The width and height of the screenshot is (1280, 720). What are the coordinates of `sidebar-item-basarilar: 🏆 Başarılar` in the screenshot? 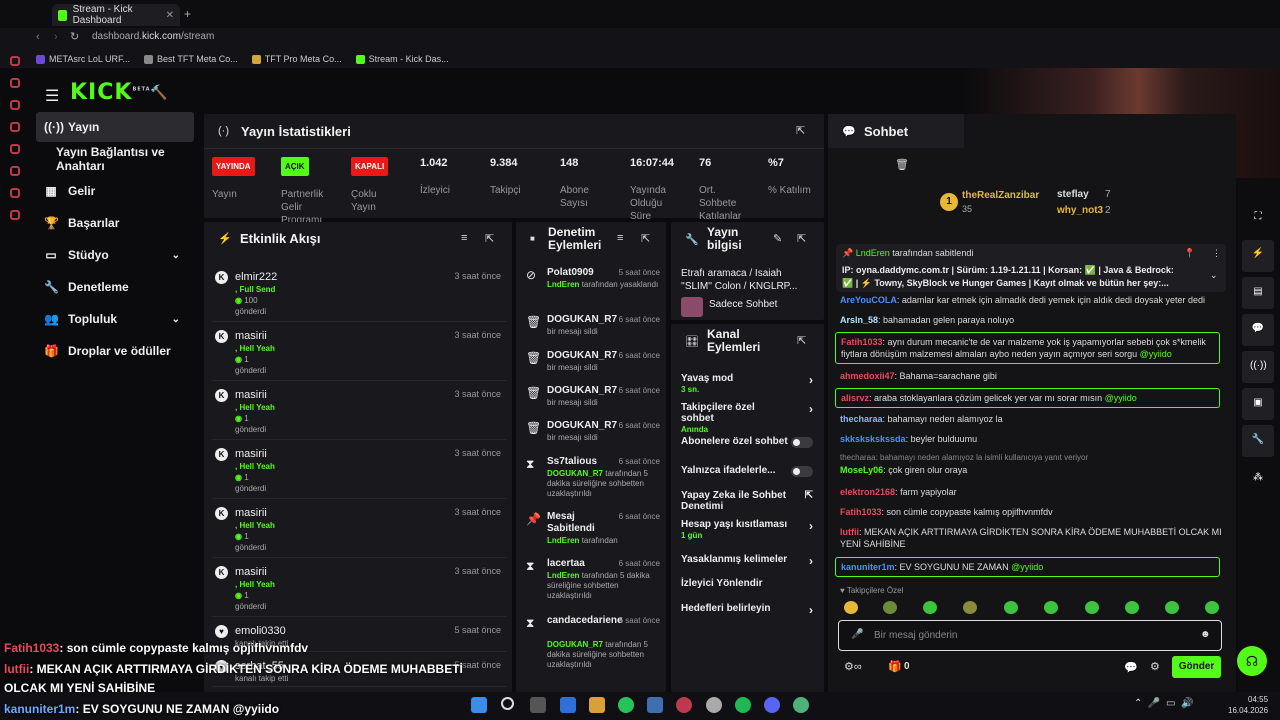 It's located at (115, 223).